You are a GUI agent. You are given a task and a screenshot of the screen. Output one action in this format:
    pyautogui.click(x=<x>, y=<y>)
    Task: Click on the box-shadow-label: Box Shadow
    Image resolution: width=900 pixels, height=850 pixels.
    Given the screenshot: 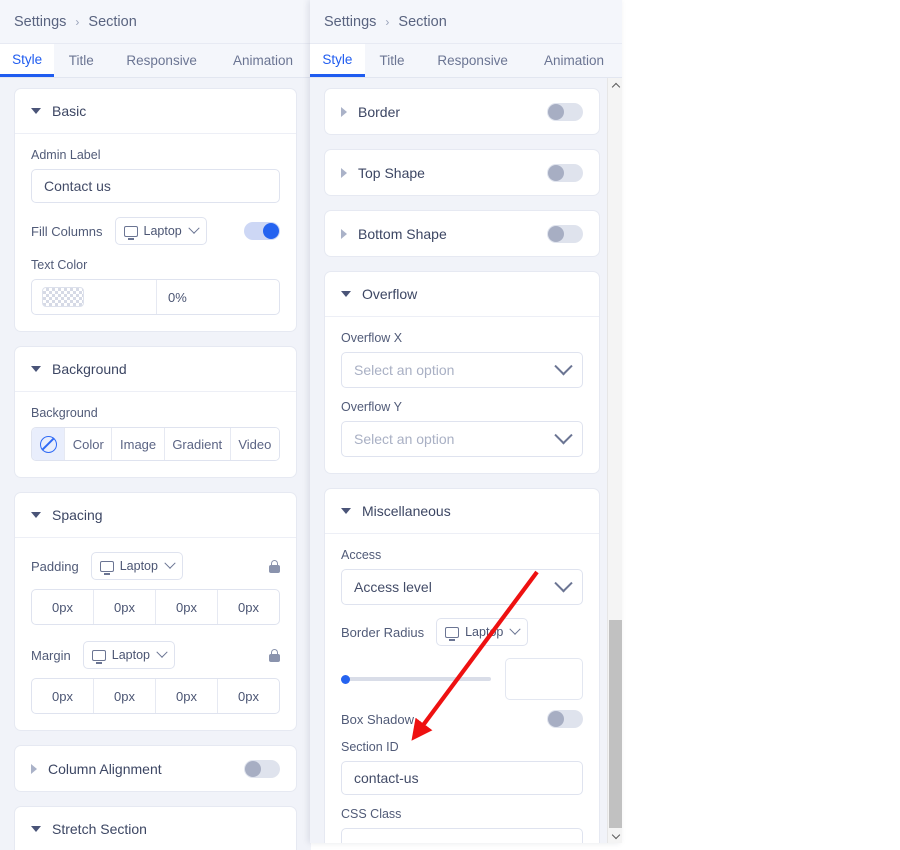 What is the action you would take?
    pyautogui.click(x=377, y=719)
    